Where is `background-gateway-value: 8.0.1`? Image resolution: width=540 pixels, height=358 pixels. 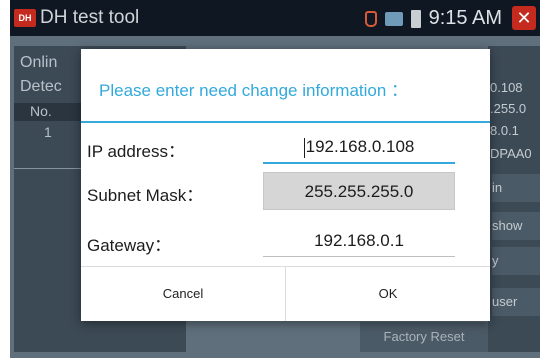 background-gateway-value: 8.0.1 is located at coordinates (504, 130).